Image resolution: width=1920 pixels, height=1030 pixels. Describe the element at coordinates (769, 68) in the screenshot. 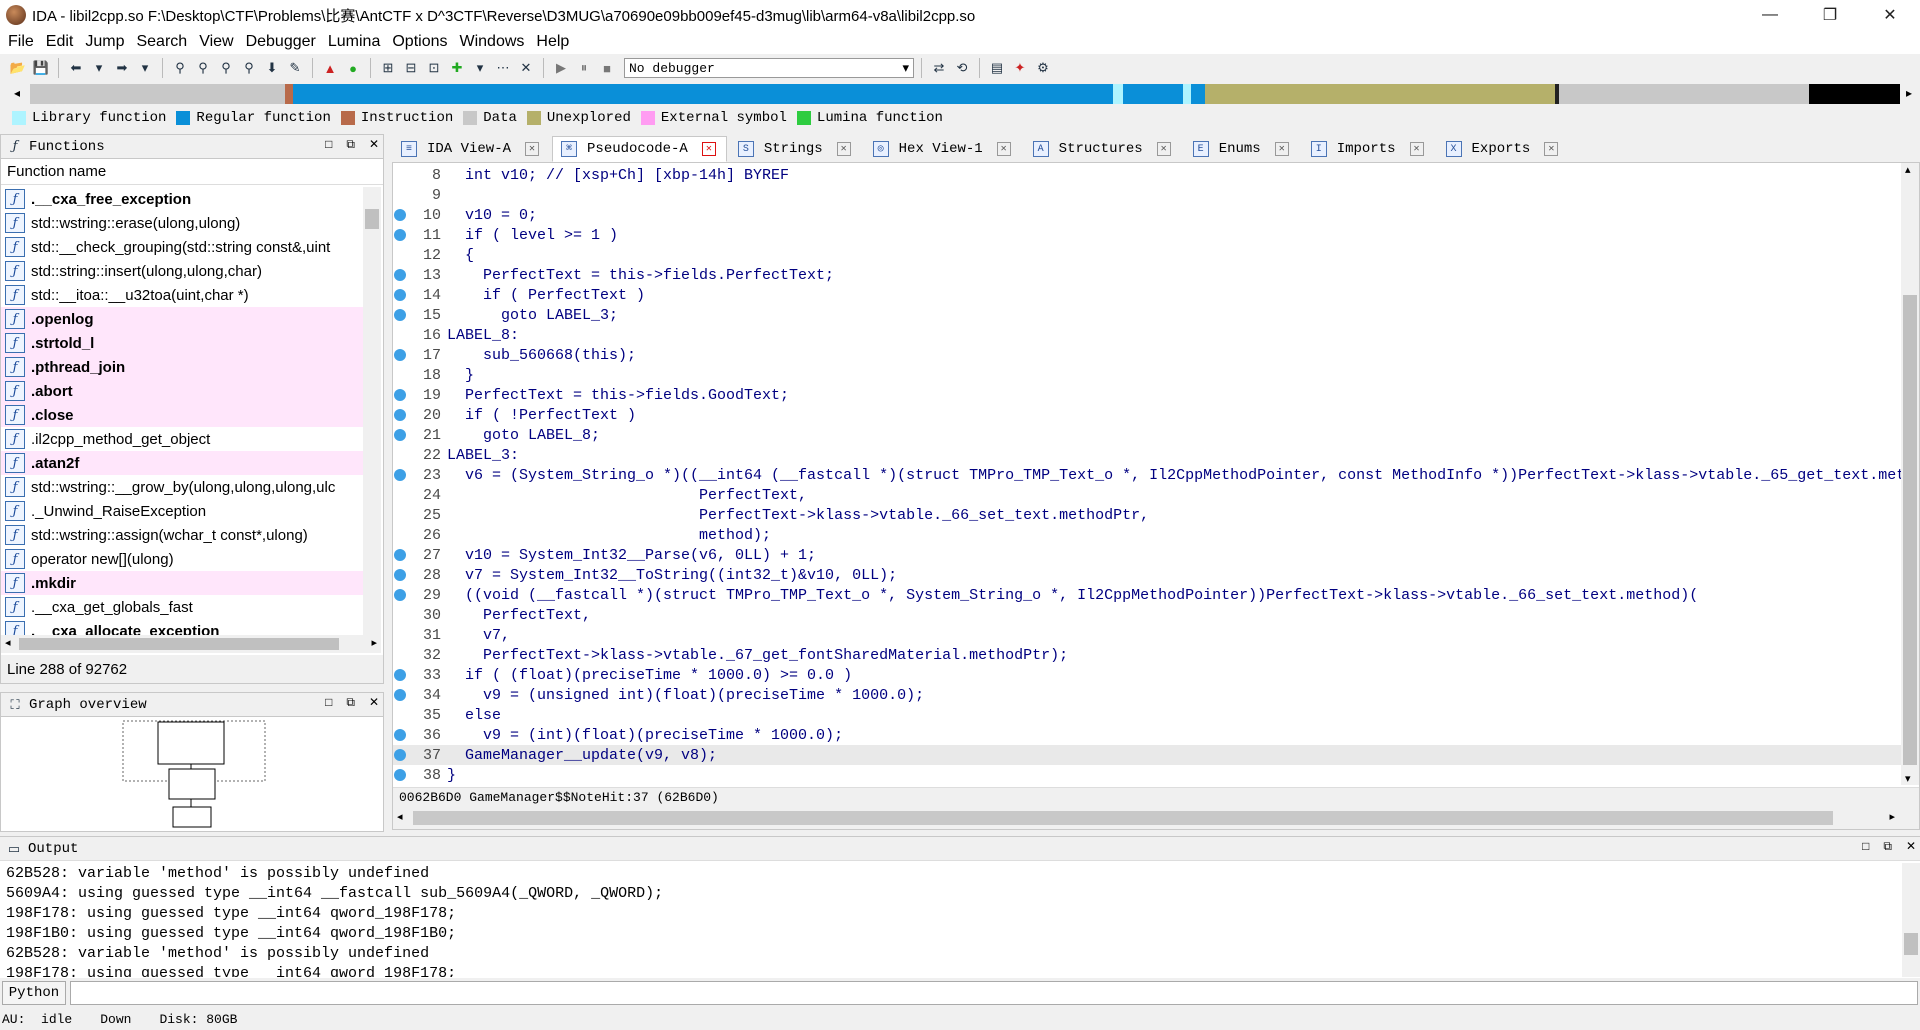

I see `debugger-select: No debugger ▾` at that location.